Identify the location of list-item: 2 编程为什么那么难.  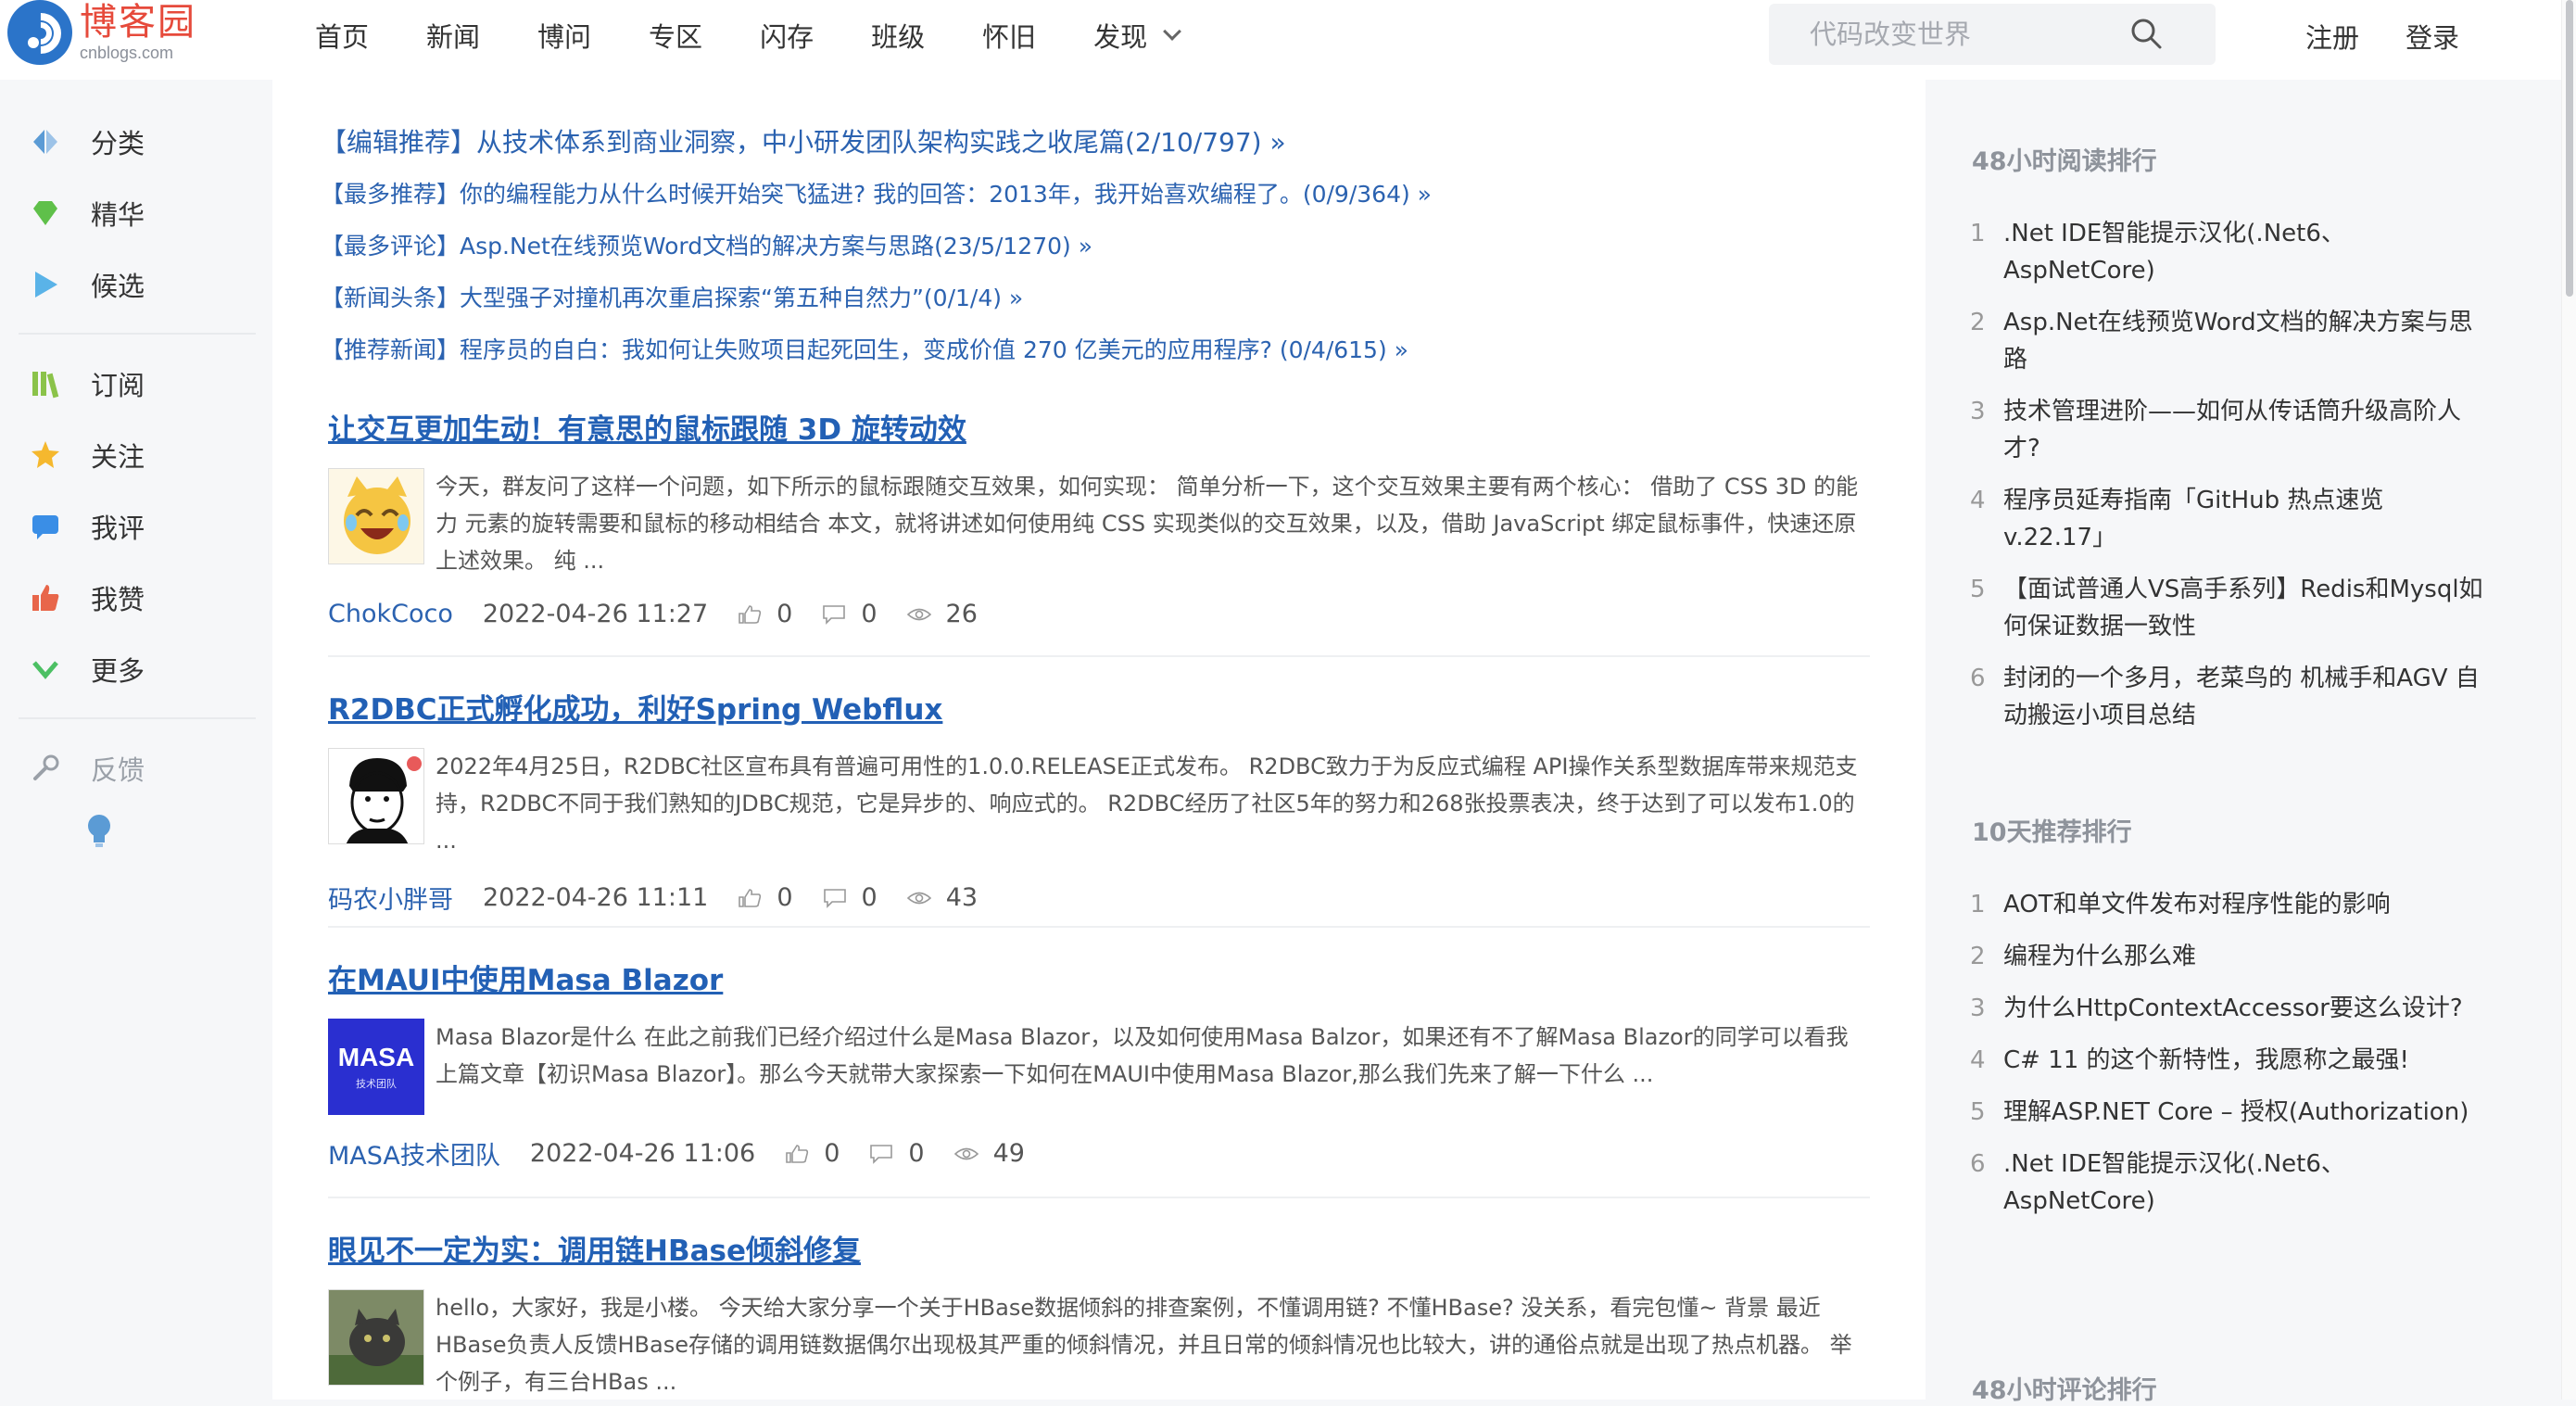
(2230, 957).